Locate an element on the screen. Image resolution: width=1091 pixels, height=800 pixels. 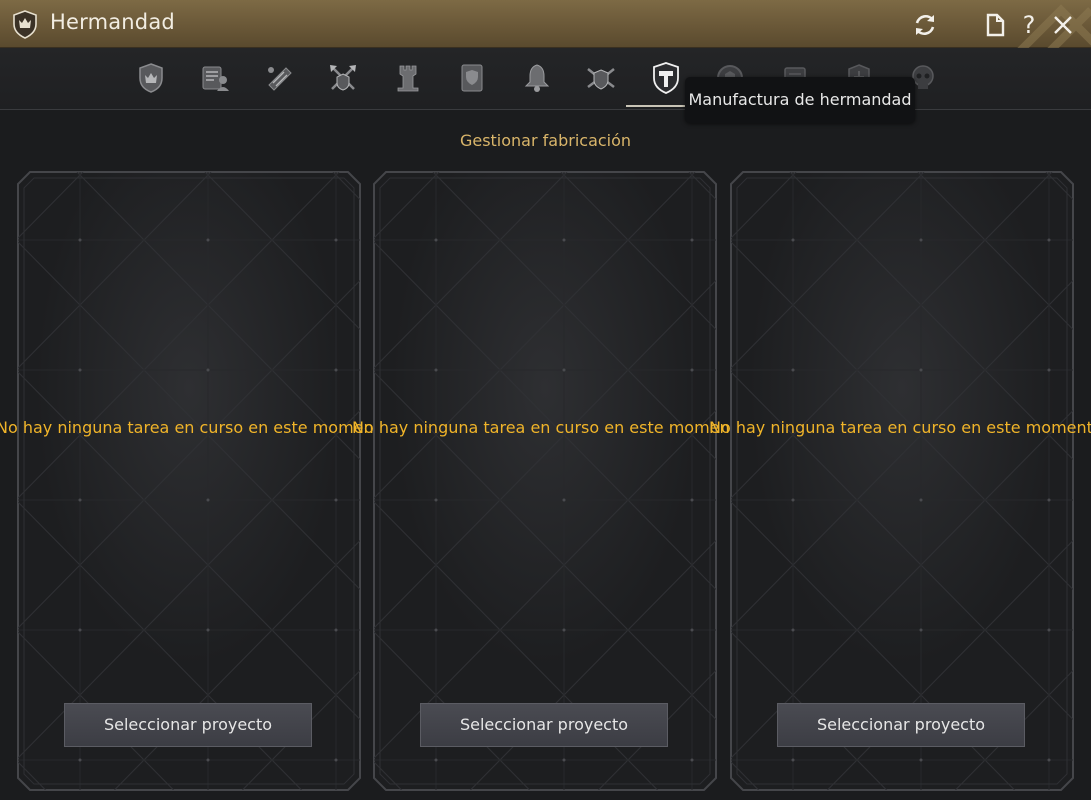
tab-alerts is located at coordinates (537, 78).